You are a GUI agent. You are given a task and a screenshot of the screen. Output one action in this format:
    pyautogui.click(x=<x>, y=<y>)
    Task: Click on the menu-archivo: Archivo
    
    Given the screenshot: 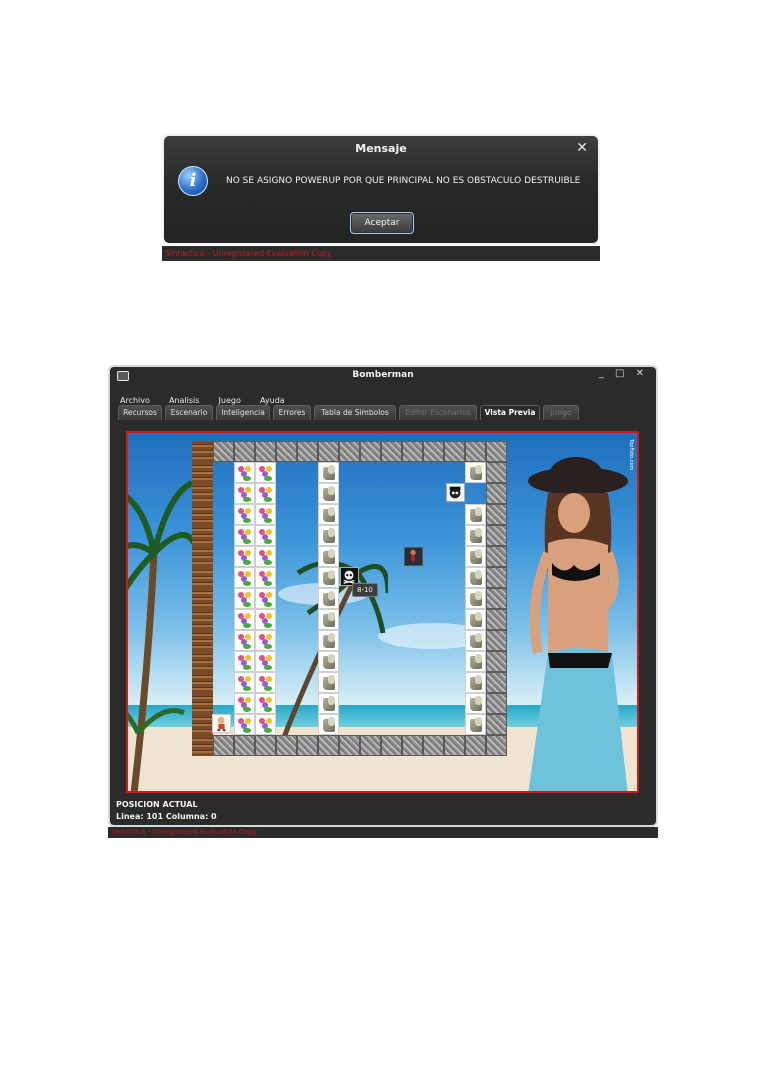 What is the action you would take?
    pyautogui.click(x=135, y=400)
    